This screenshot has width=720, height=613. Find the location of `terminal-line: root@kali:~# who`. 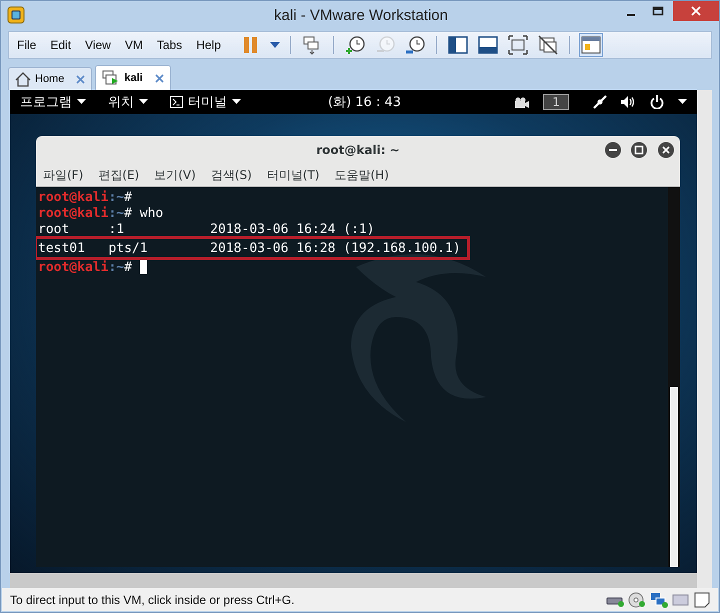

terminal-line: root@kali:~# who is located at coordinates (101, 213).